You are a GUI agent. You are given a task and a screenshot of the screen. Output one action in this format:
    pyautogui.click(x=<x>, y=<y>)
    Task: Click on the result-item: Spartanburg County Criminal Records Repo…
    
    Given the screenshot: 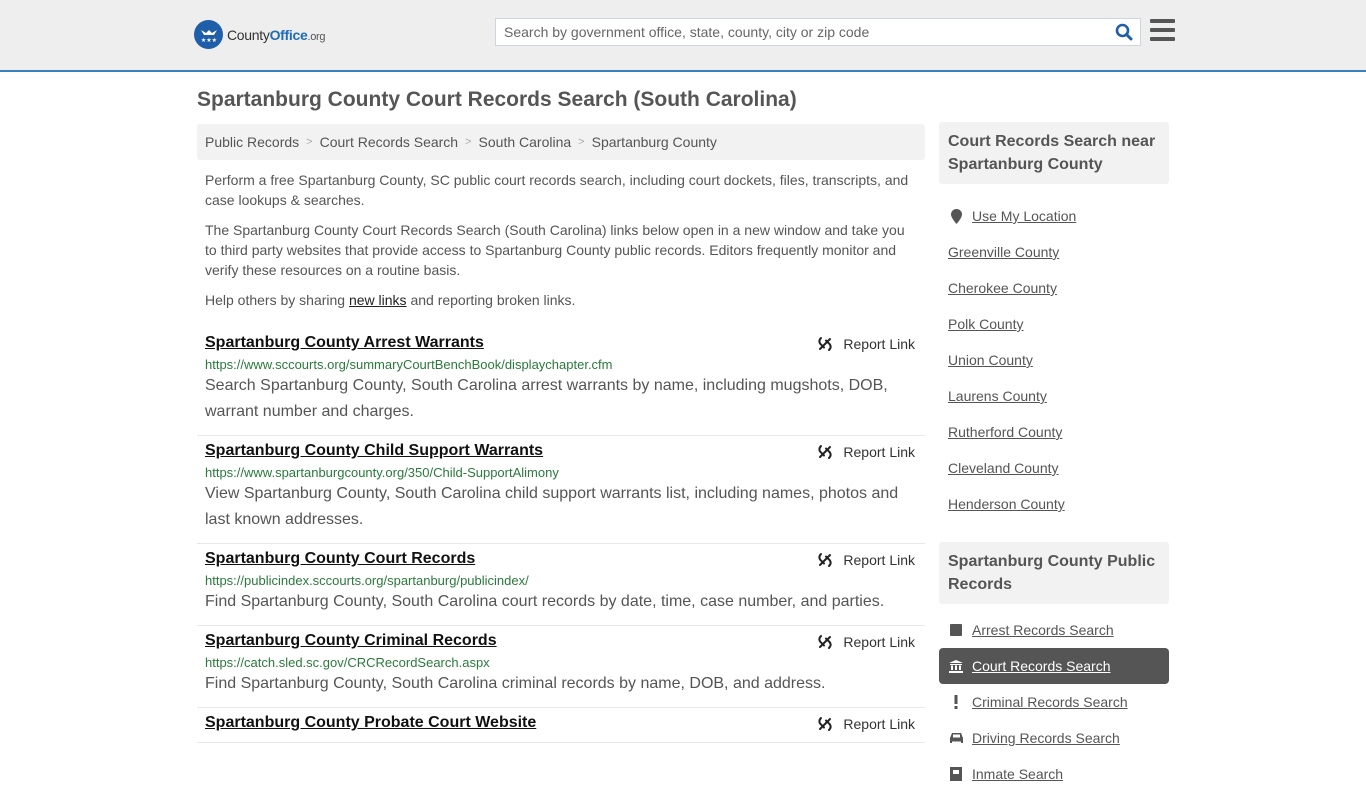 What is the action you would take?
    pyautogui.click(x=561, y=667)
    